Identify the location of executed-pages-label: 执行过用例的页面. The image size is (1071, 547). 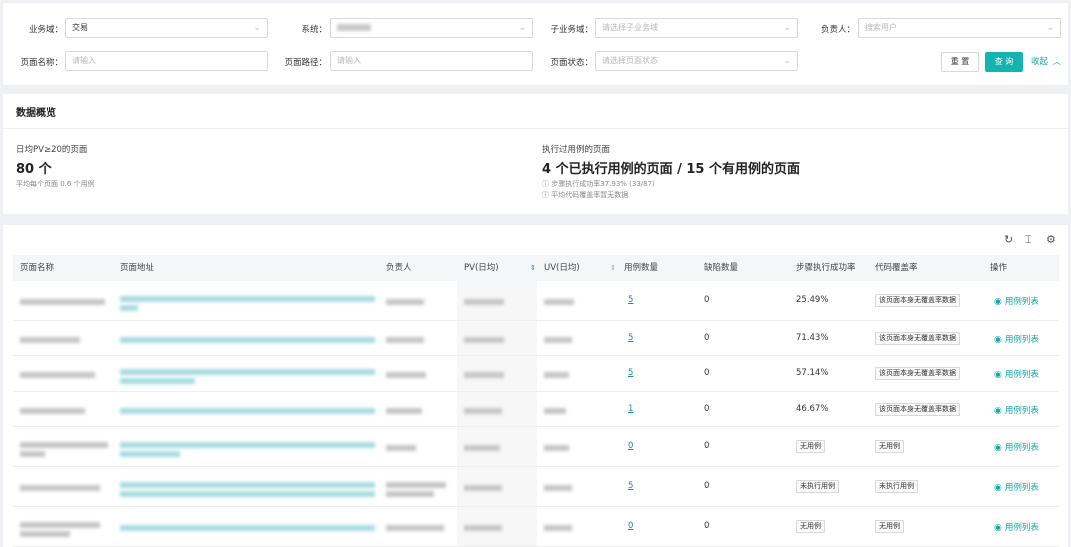
(576, 150).